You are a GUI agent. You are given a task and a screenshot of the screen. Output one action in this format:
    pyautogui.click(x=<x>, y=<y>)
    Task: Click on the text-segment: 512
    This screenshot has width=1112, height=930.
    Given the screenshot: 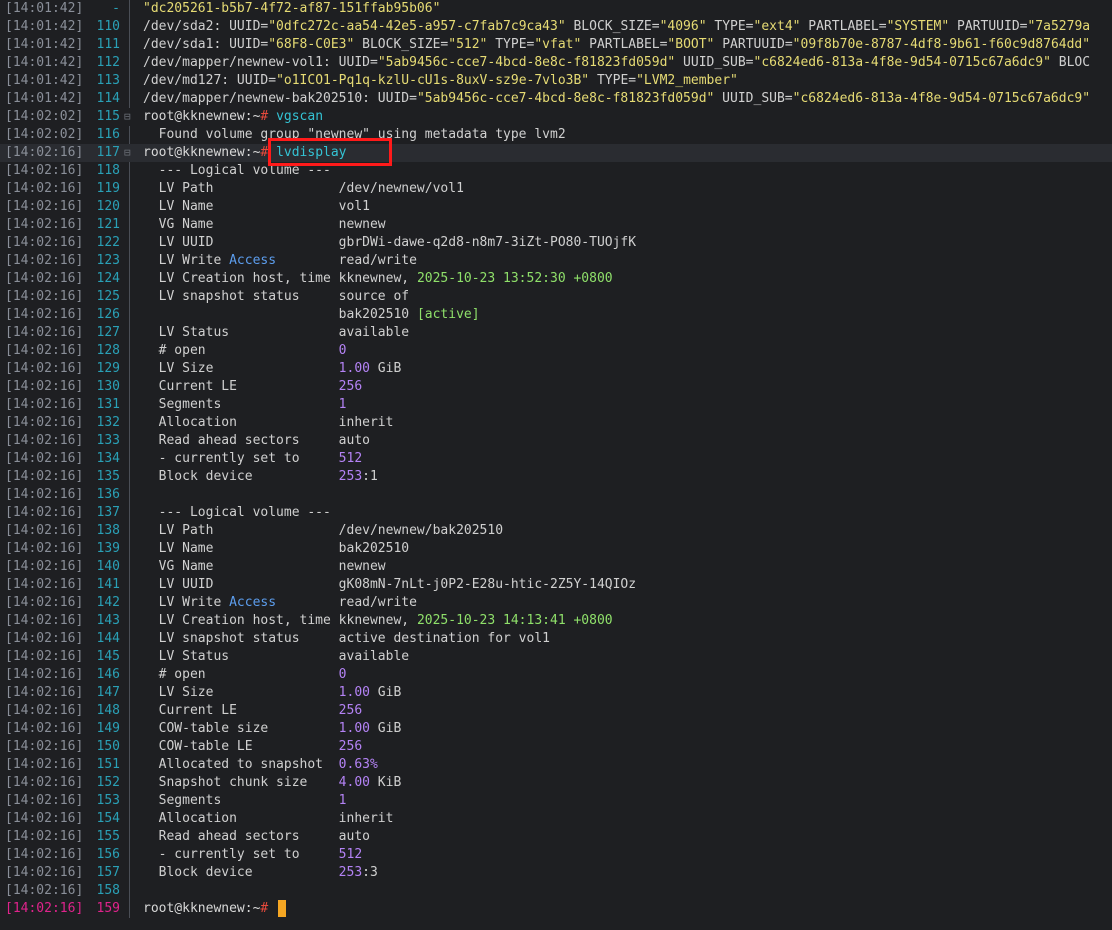 What is the action you would take?
    pyautogui.click(x=350, y=458)
    